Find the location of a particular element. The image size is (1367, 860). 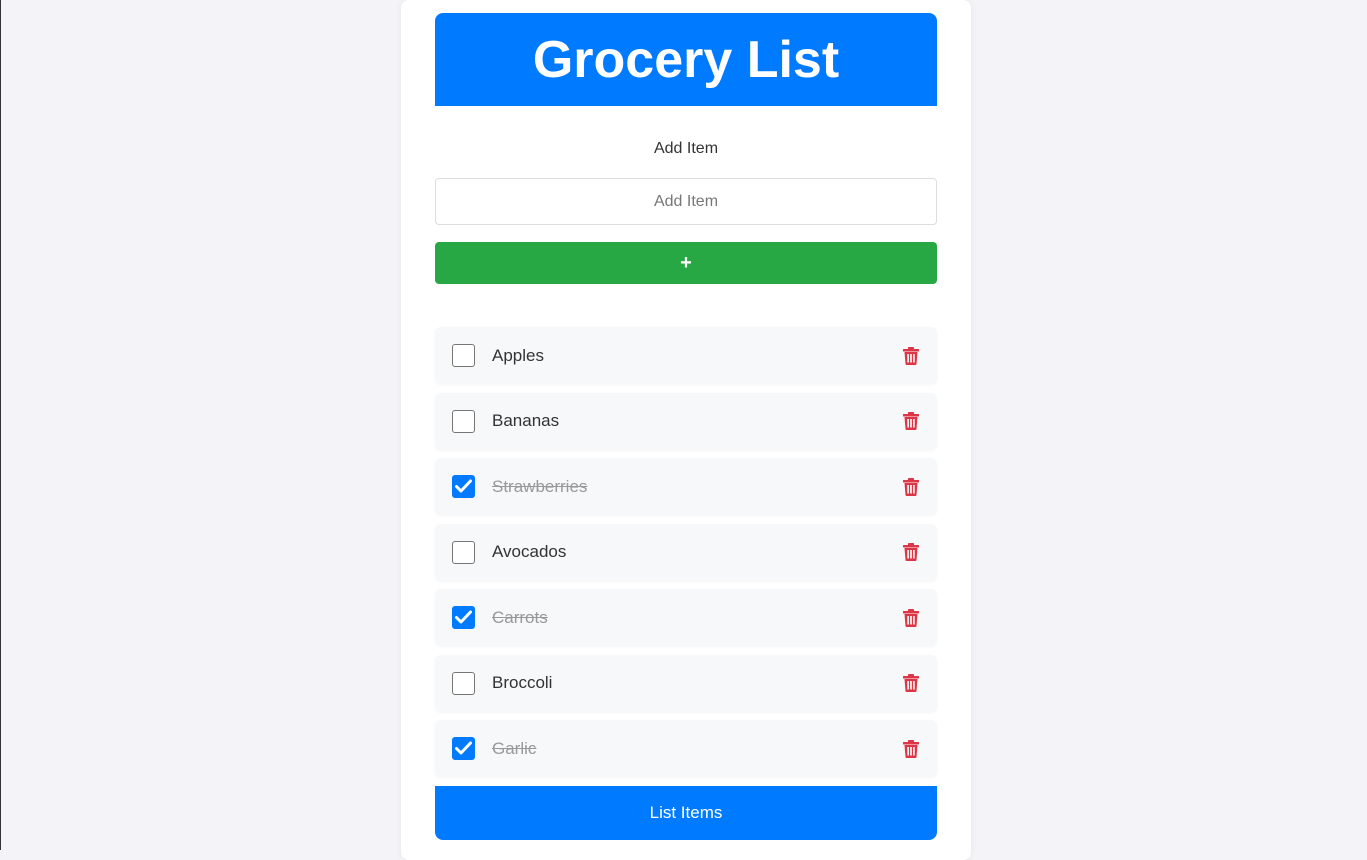

item-label: Avocados is located at coordinates (529, 551).